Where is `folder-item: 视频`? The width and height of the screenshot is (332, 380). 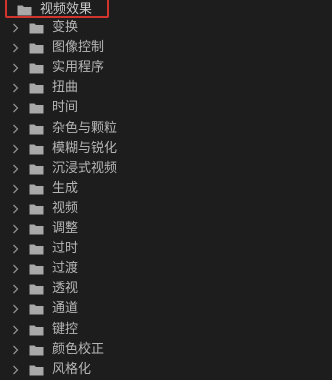
folder-item: 视频 is located at coordinates (166, 209).